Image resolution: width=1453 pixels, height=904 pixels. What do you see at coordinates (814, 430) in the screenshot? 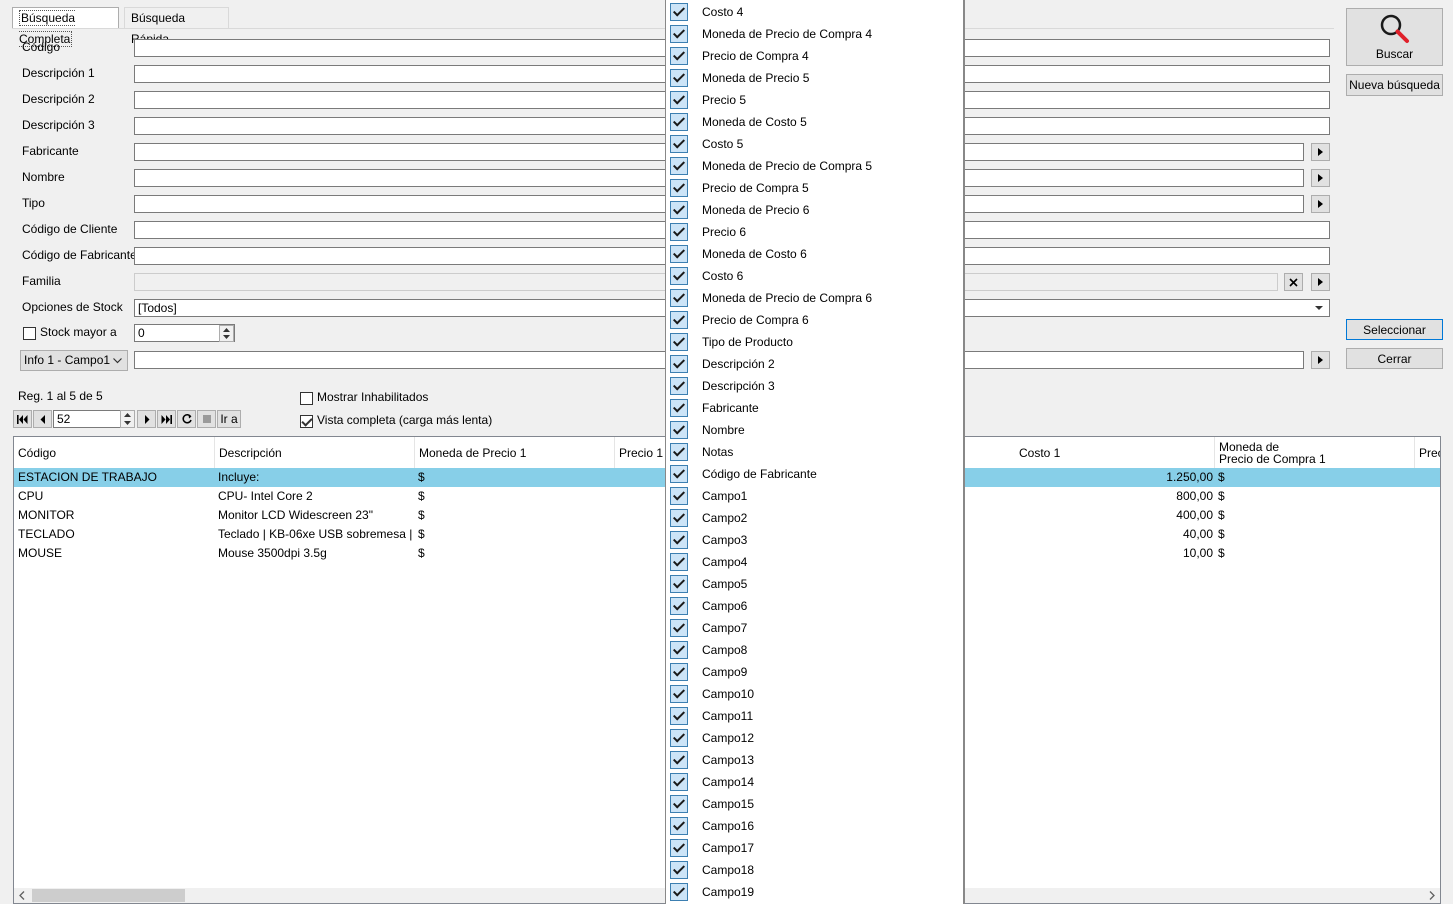
I see `column-chooser-item: Nombre` at bounding box center [814, 430].